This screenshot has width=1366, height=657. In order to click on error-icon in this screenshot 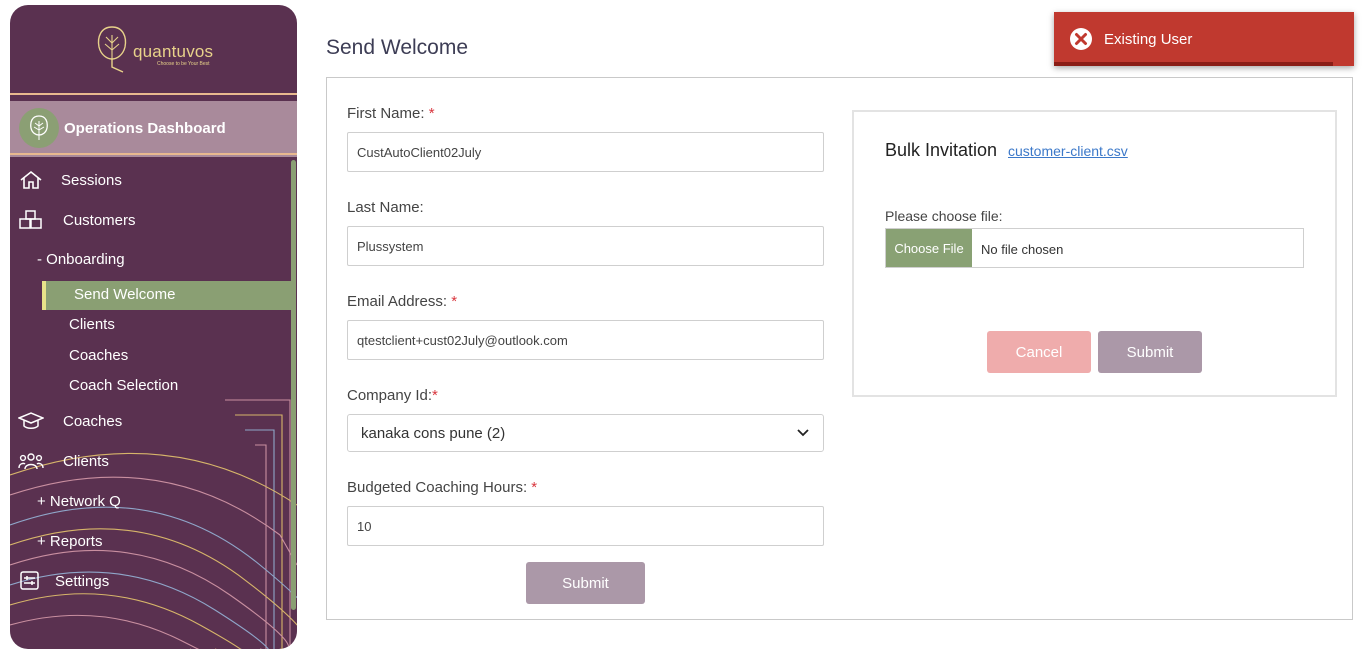, I will do `click(1081, 39)`.